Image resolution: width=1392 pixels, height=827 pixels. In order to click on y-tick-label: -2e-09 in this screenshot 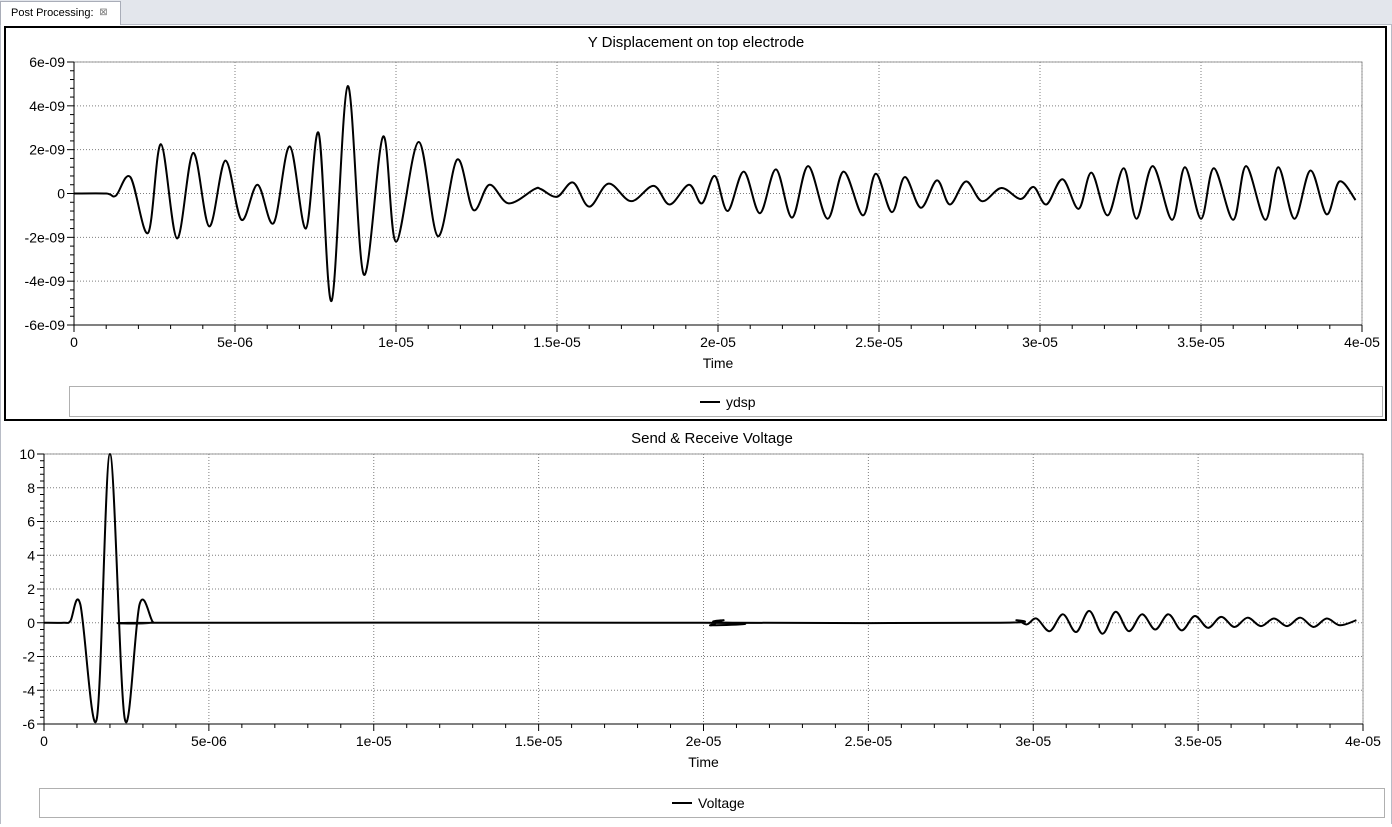, I will do `click(45, 237)`.